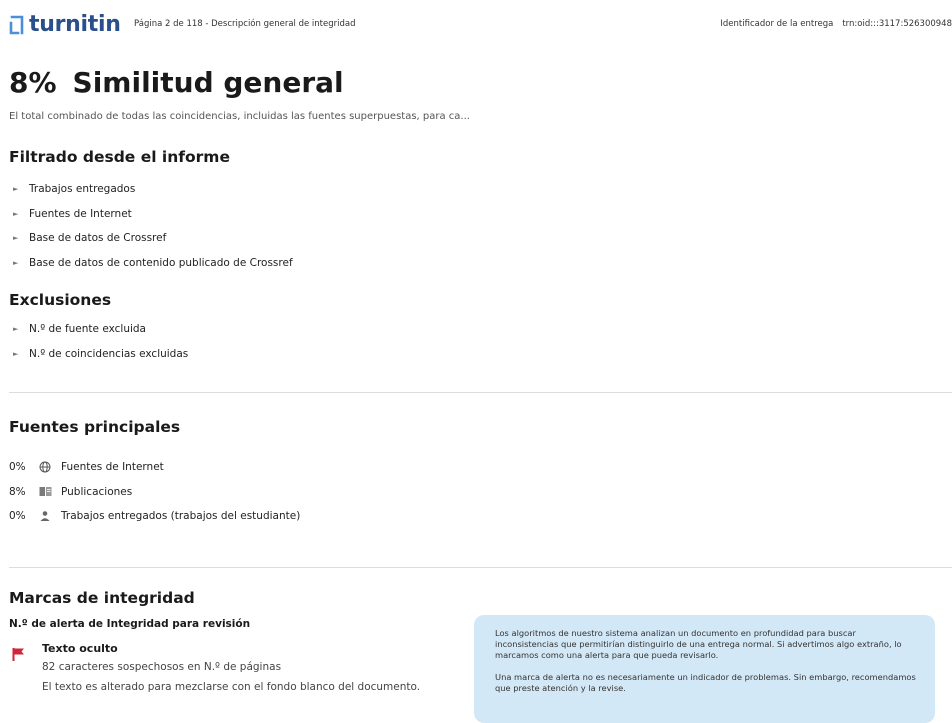 This screenshot has width=952, height=723. I want to click on source-row-internet: 0% Fuentes de Internet, so click(154, 467).